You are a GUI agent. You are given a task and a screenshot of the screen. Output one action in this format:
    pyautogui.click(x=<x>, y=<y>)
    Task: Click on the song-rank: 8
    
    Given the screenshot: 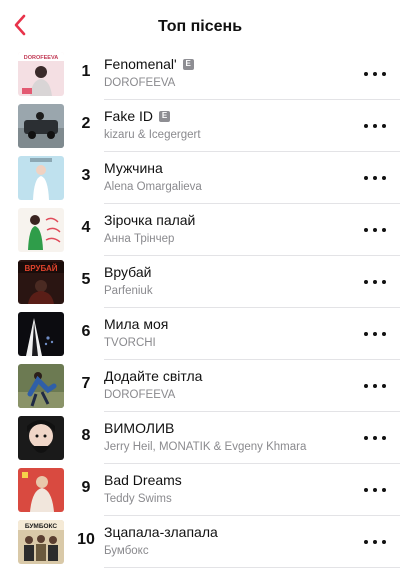 What is the action you would take?
    pyautogui.click(x=86, y=435)
    